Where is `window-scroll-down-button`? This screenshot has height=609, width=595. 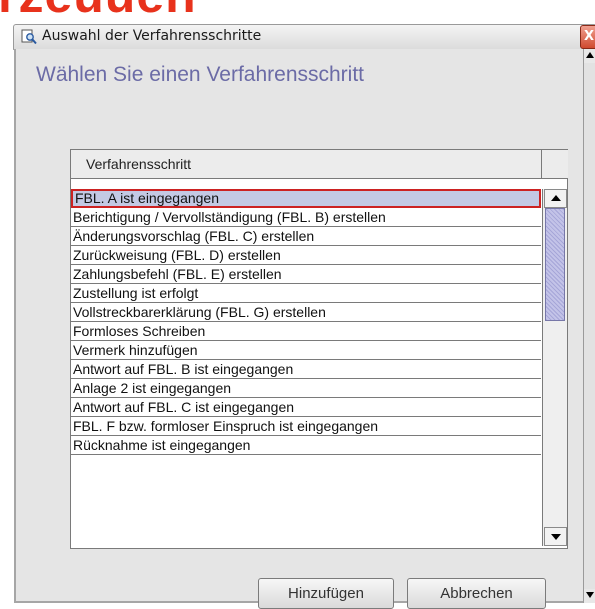
window-scroll-down-button is located at coordinates (589, 596).